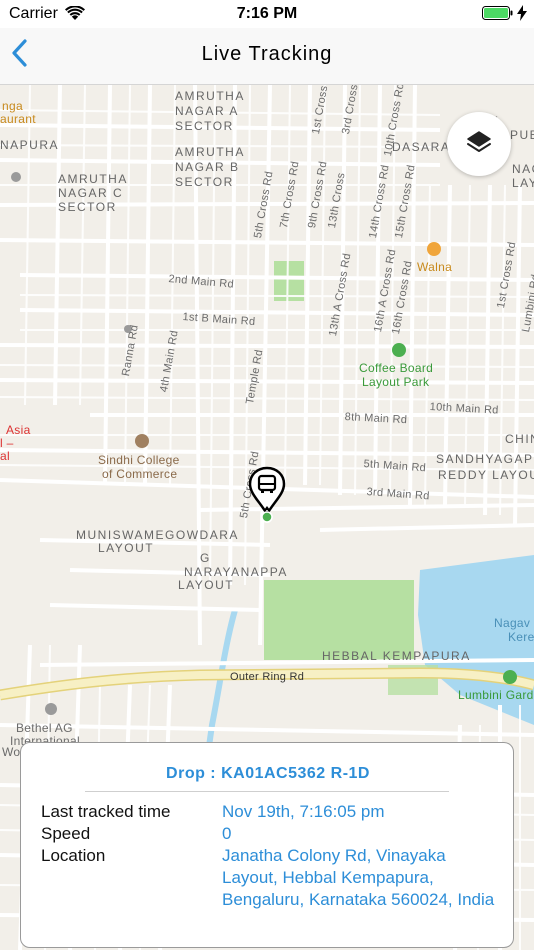  What do you see at coordinates (303, 811) in the screenshot?
I see `info-value: Nov 19th, 7:16:05 pm` at bounding box center [303, 811].